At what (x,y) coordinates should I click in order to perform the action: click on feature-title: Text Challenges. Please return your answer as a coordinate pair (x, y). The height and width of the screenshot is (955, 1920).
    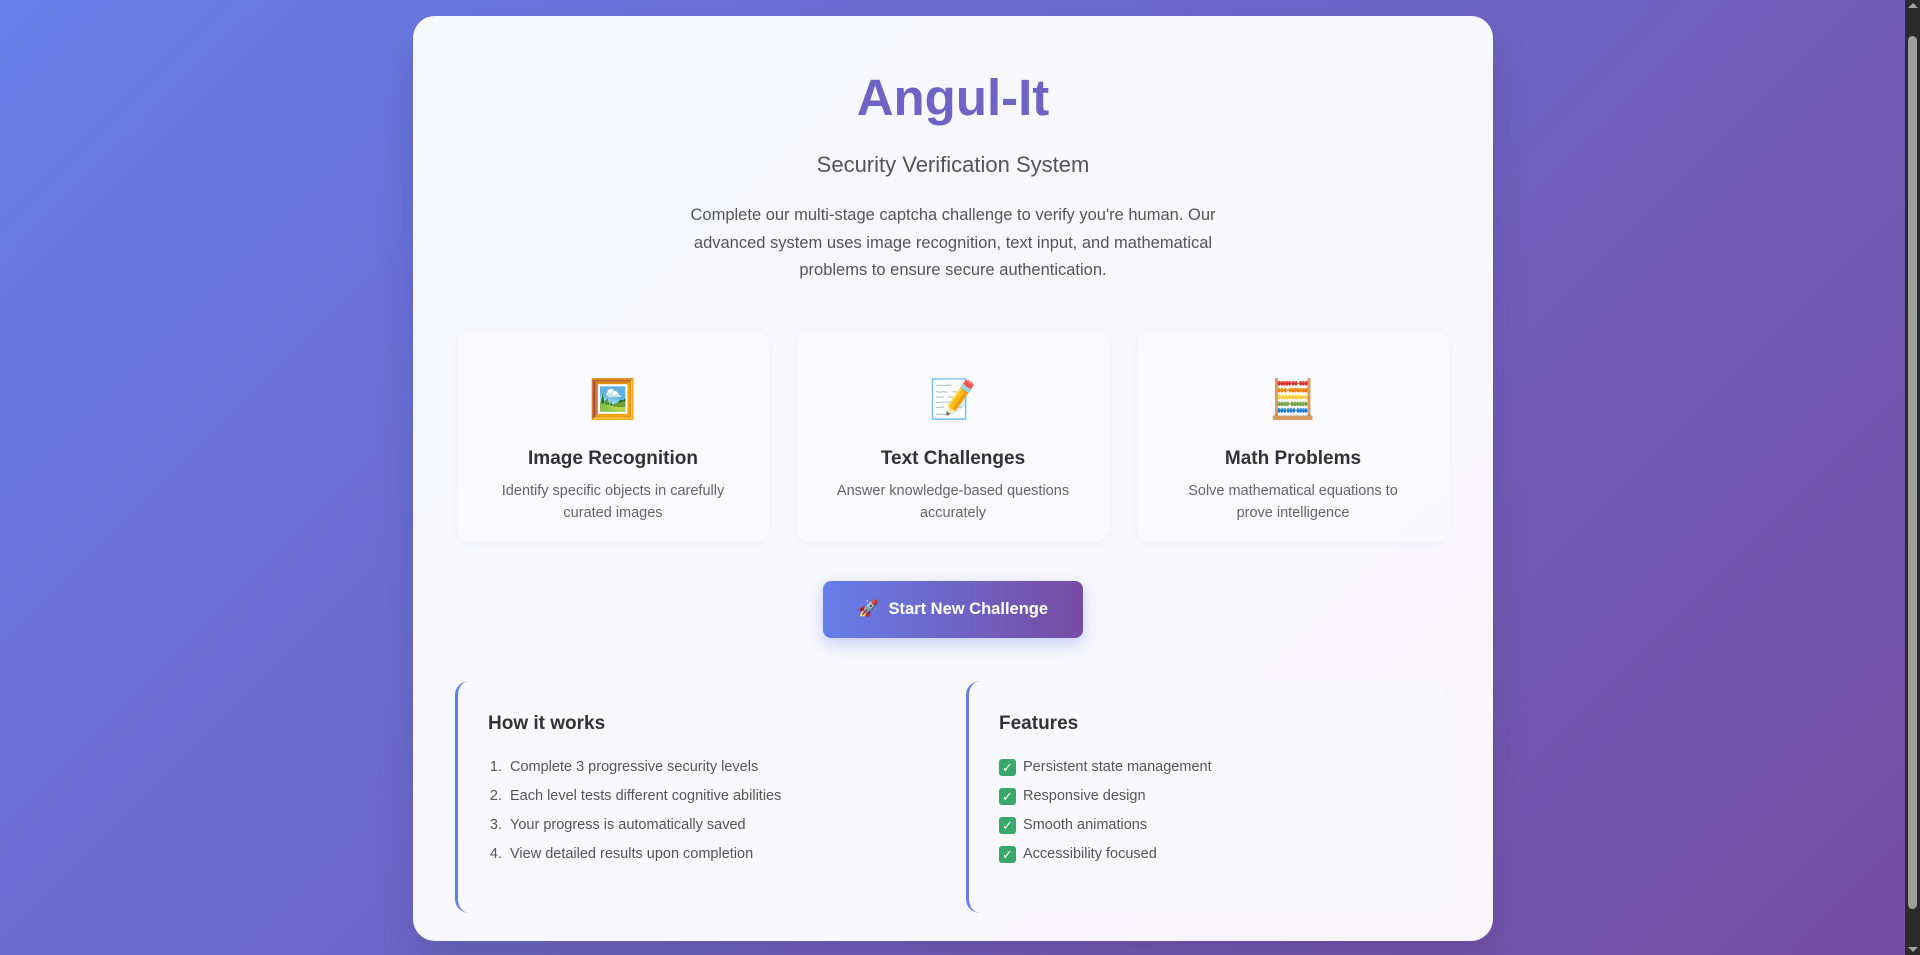
    Looking at the image, I should click on (953, 458).